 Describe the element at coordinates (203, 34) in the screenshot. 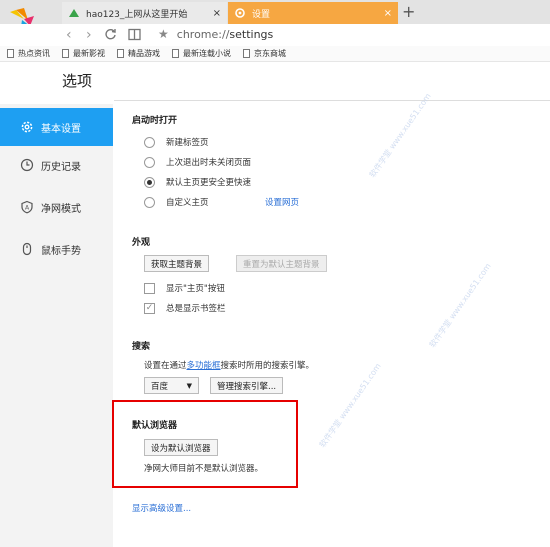

I see `url-scheme: chrome://` at that location.